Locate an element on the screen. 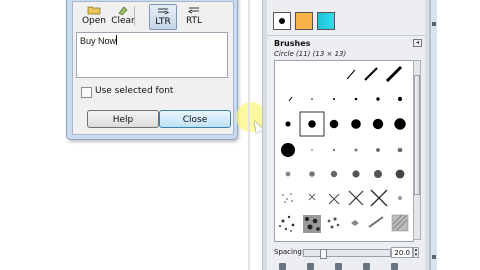  clear-button: Clear is located at coordinates (123, 16).